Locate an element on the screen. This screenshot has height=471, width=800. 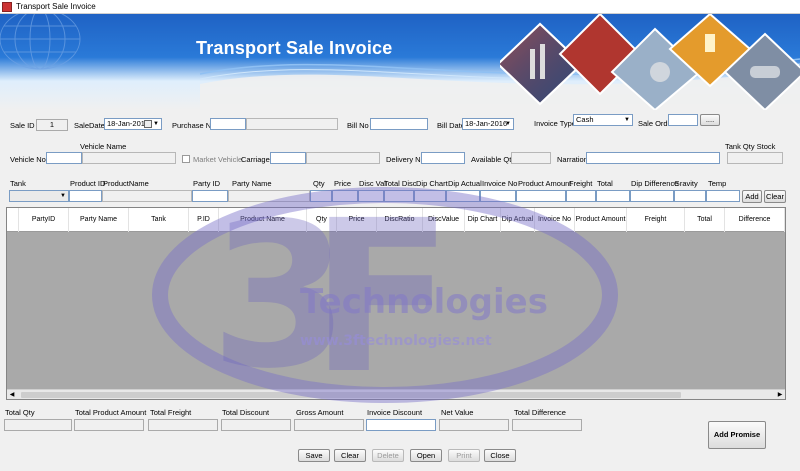
open-button: Open is located at coordinates (426, 455).